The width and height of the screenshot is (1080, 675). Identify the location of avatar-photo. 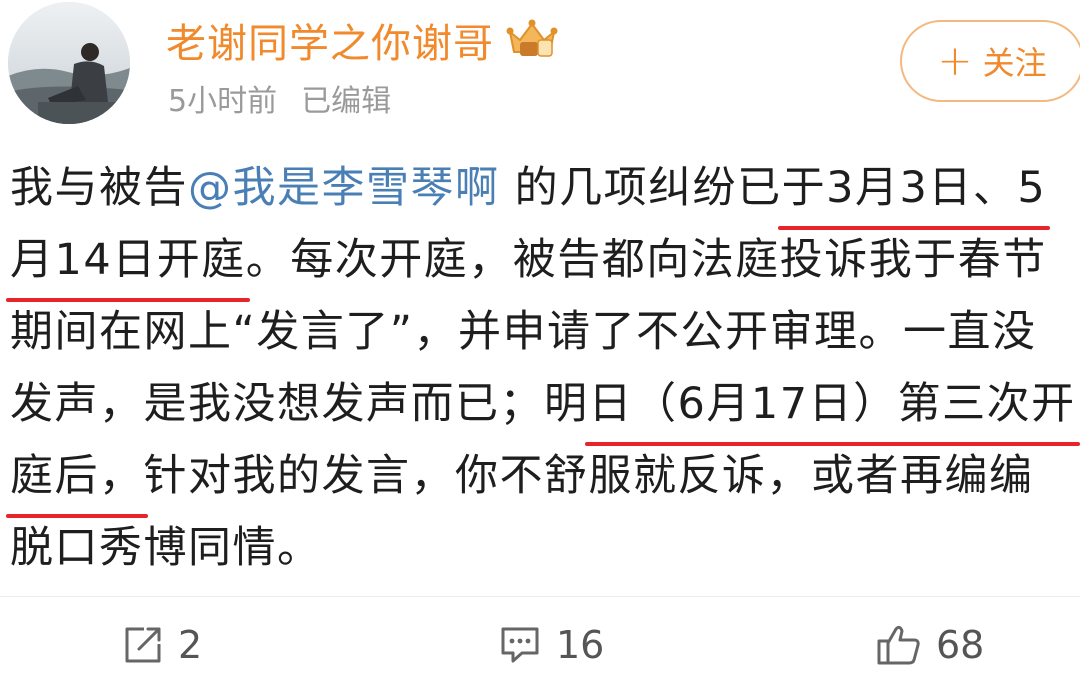
(69, 63).